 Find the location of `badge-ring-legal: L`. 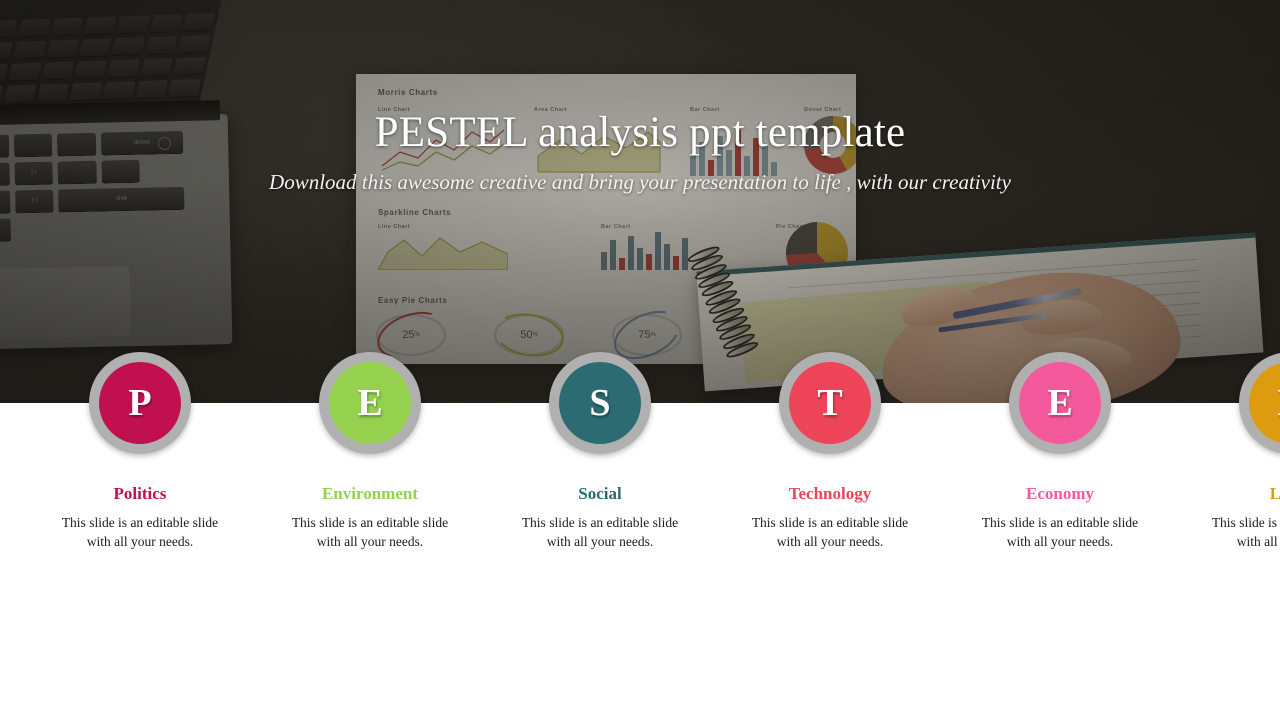

badge-ring-legal: L is located at coordinates (1259, 403).